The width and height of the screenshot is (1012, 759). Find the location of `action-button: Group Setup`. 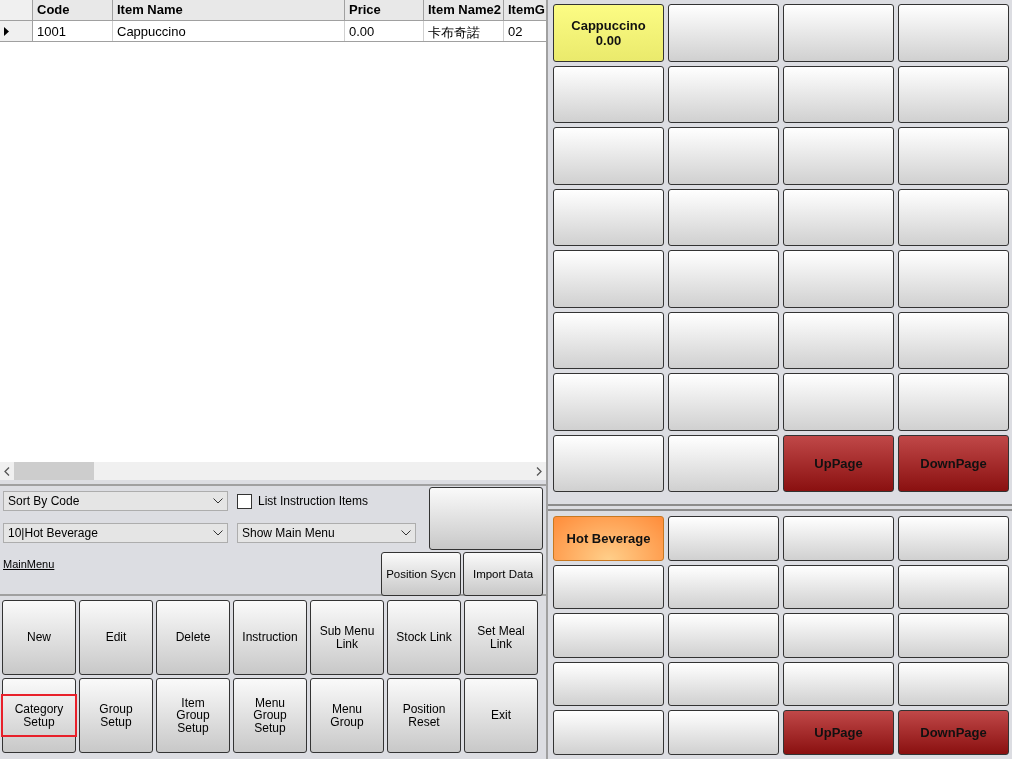

action-button: Group Setup is located at coordinates (116, 715).